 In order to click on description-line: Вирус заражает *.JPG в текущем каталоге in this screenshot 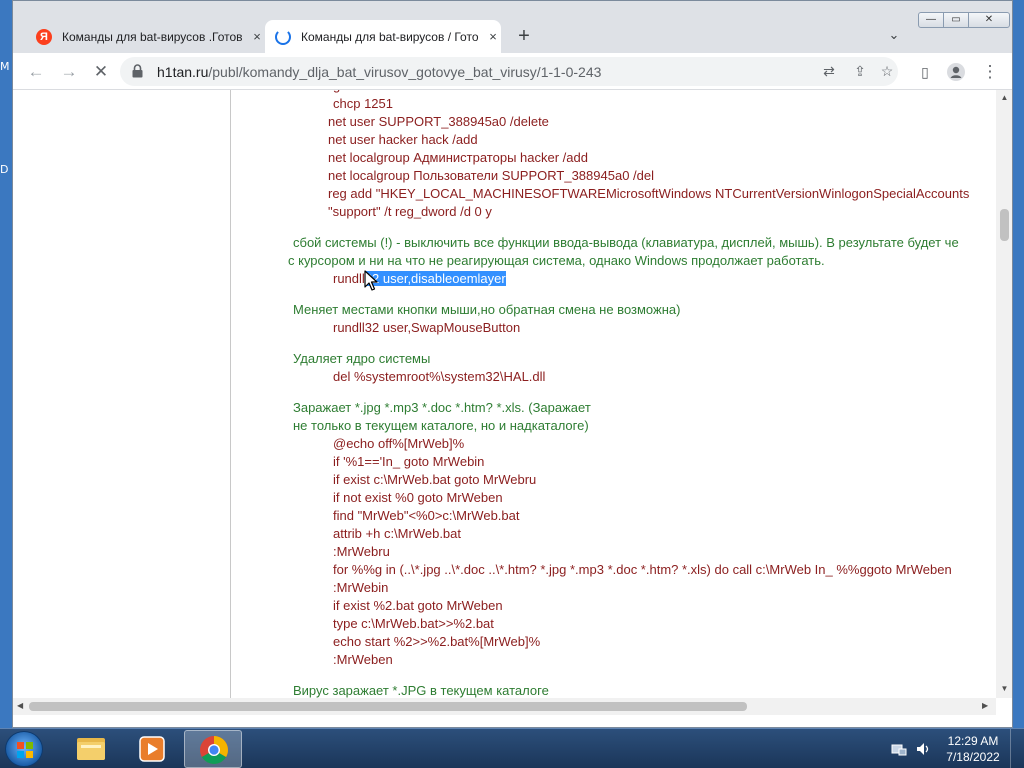, I will do `click(421, 690)`.